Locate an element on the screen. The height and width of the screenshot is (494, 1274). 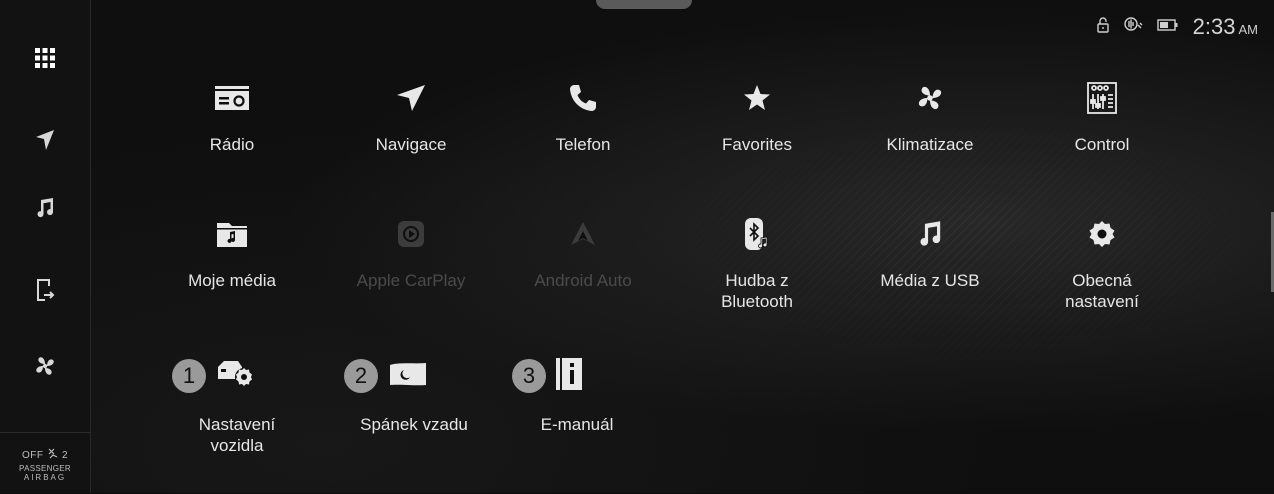
app-radio: Rádio is located at coordinates (232, 116).